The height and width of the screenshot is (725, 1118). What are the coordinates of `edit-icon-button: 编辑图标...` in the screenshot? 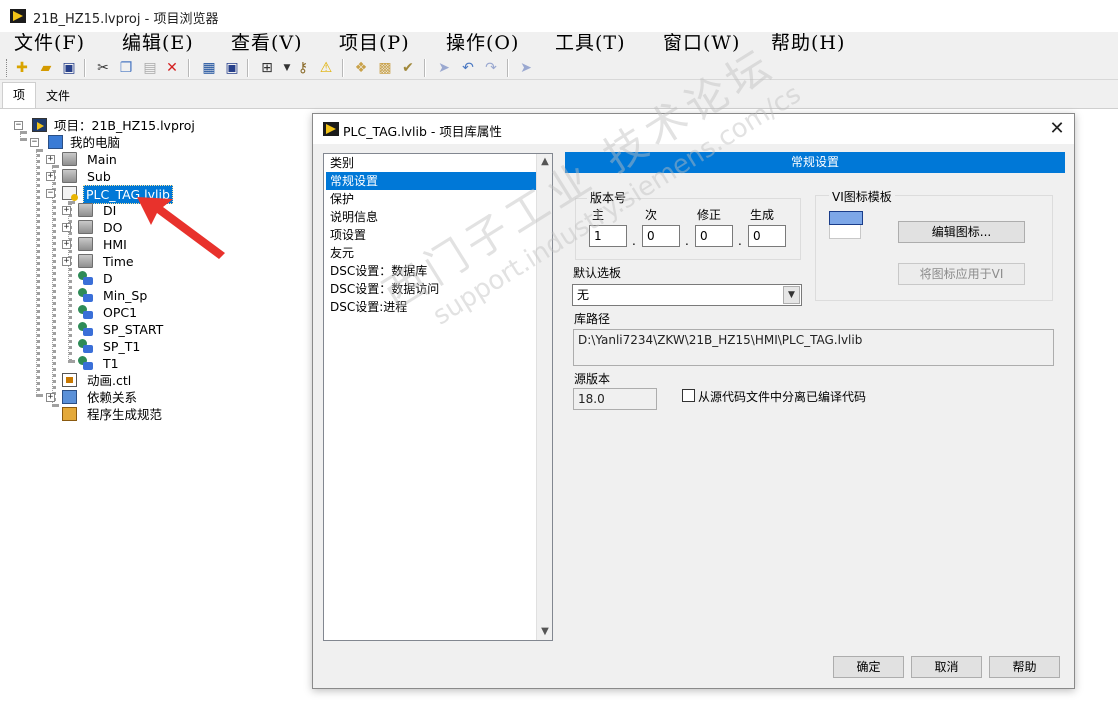 It's located at (961, 232).